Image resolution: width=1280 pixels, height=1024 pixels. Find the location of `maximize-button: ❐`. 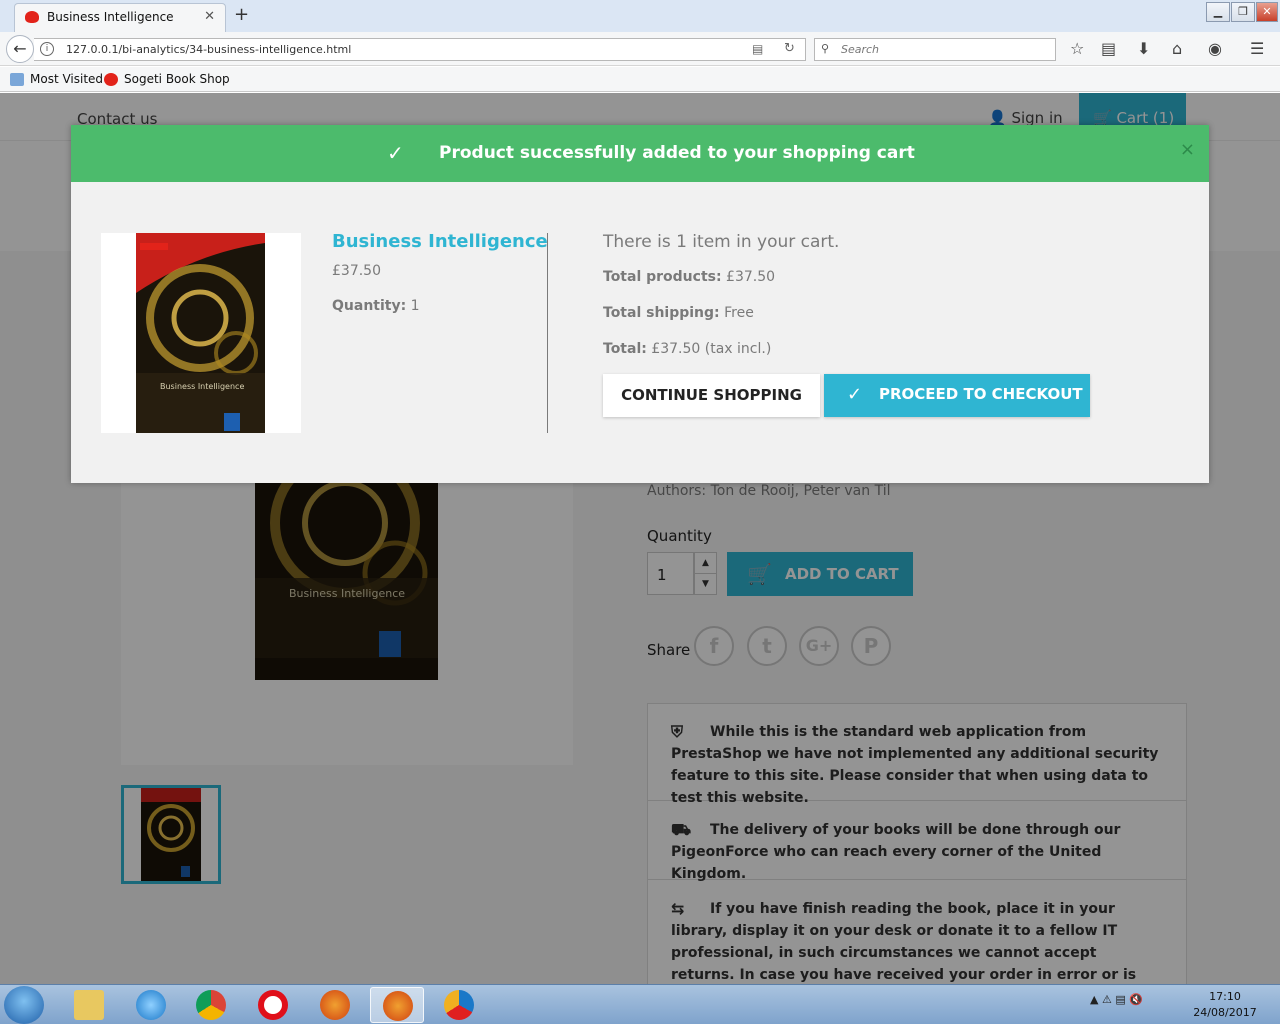

maximize-button: ❐ is located at coordinates (1243, 12).